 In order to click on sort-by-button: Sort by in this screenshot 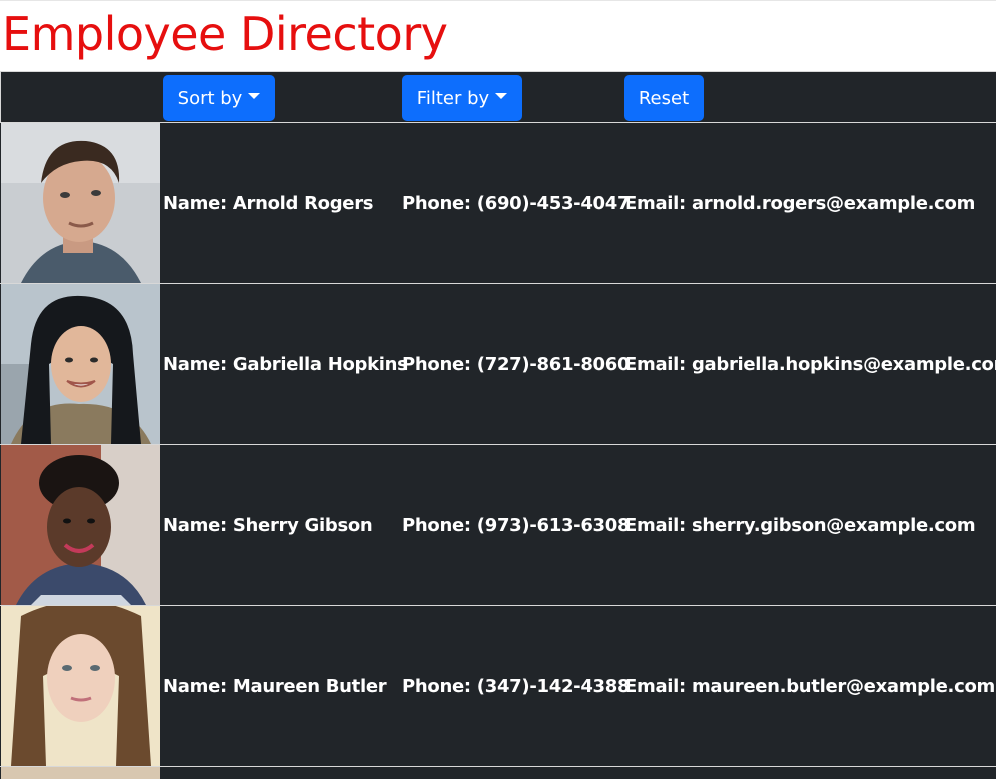, I will do `click(219, 98)`.